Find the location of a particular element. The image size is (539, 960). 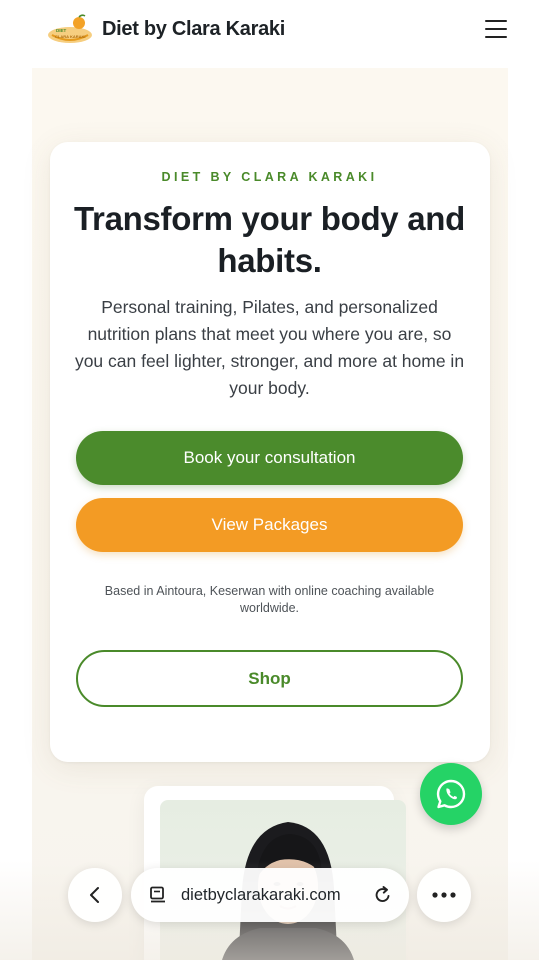

address-bar: dietbyclarakaraki.com is located at coordinates (270, 895).